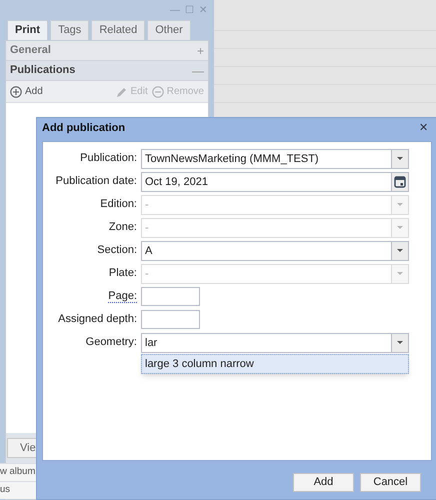  What do you see at coordinates (84, 128) in the screenshot?
I see `dialog-title: Add publication` at bounding box center [84, 128].